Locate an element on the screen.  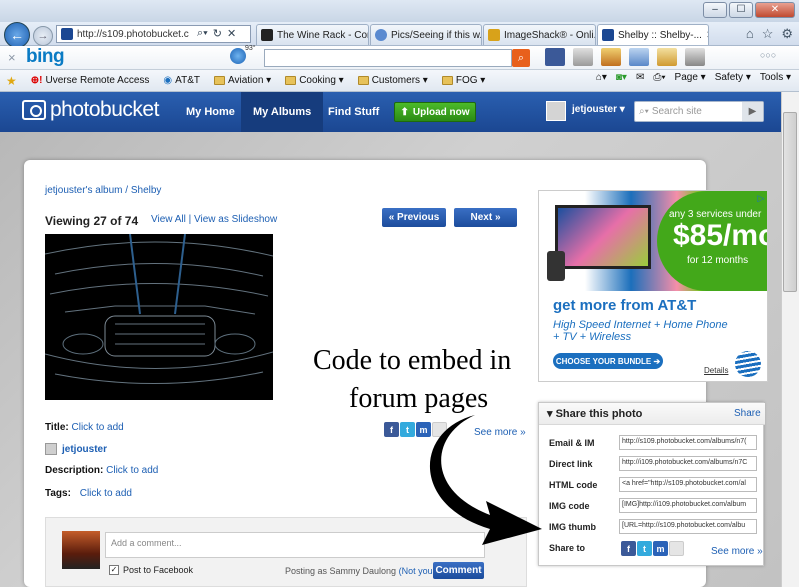
favorites-star-icon: ☆ is located at coordinates (768, 34).